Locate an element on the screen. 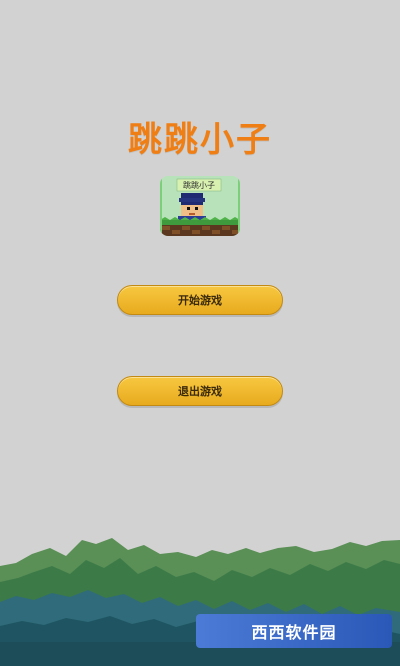 The width and height of the screenshot is (400, 666). exit-game-button: 退出游戏 is located at coordinates (200, 391).